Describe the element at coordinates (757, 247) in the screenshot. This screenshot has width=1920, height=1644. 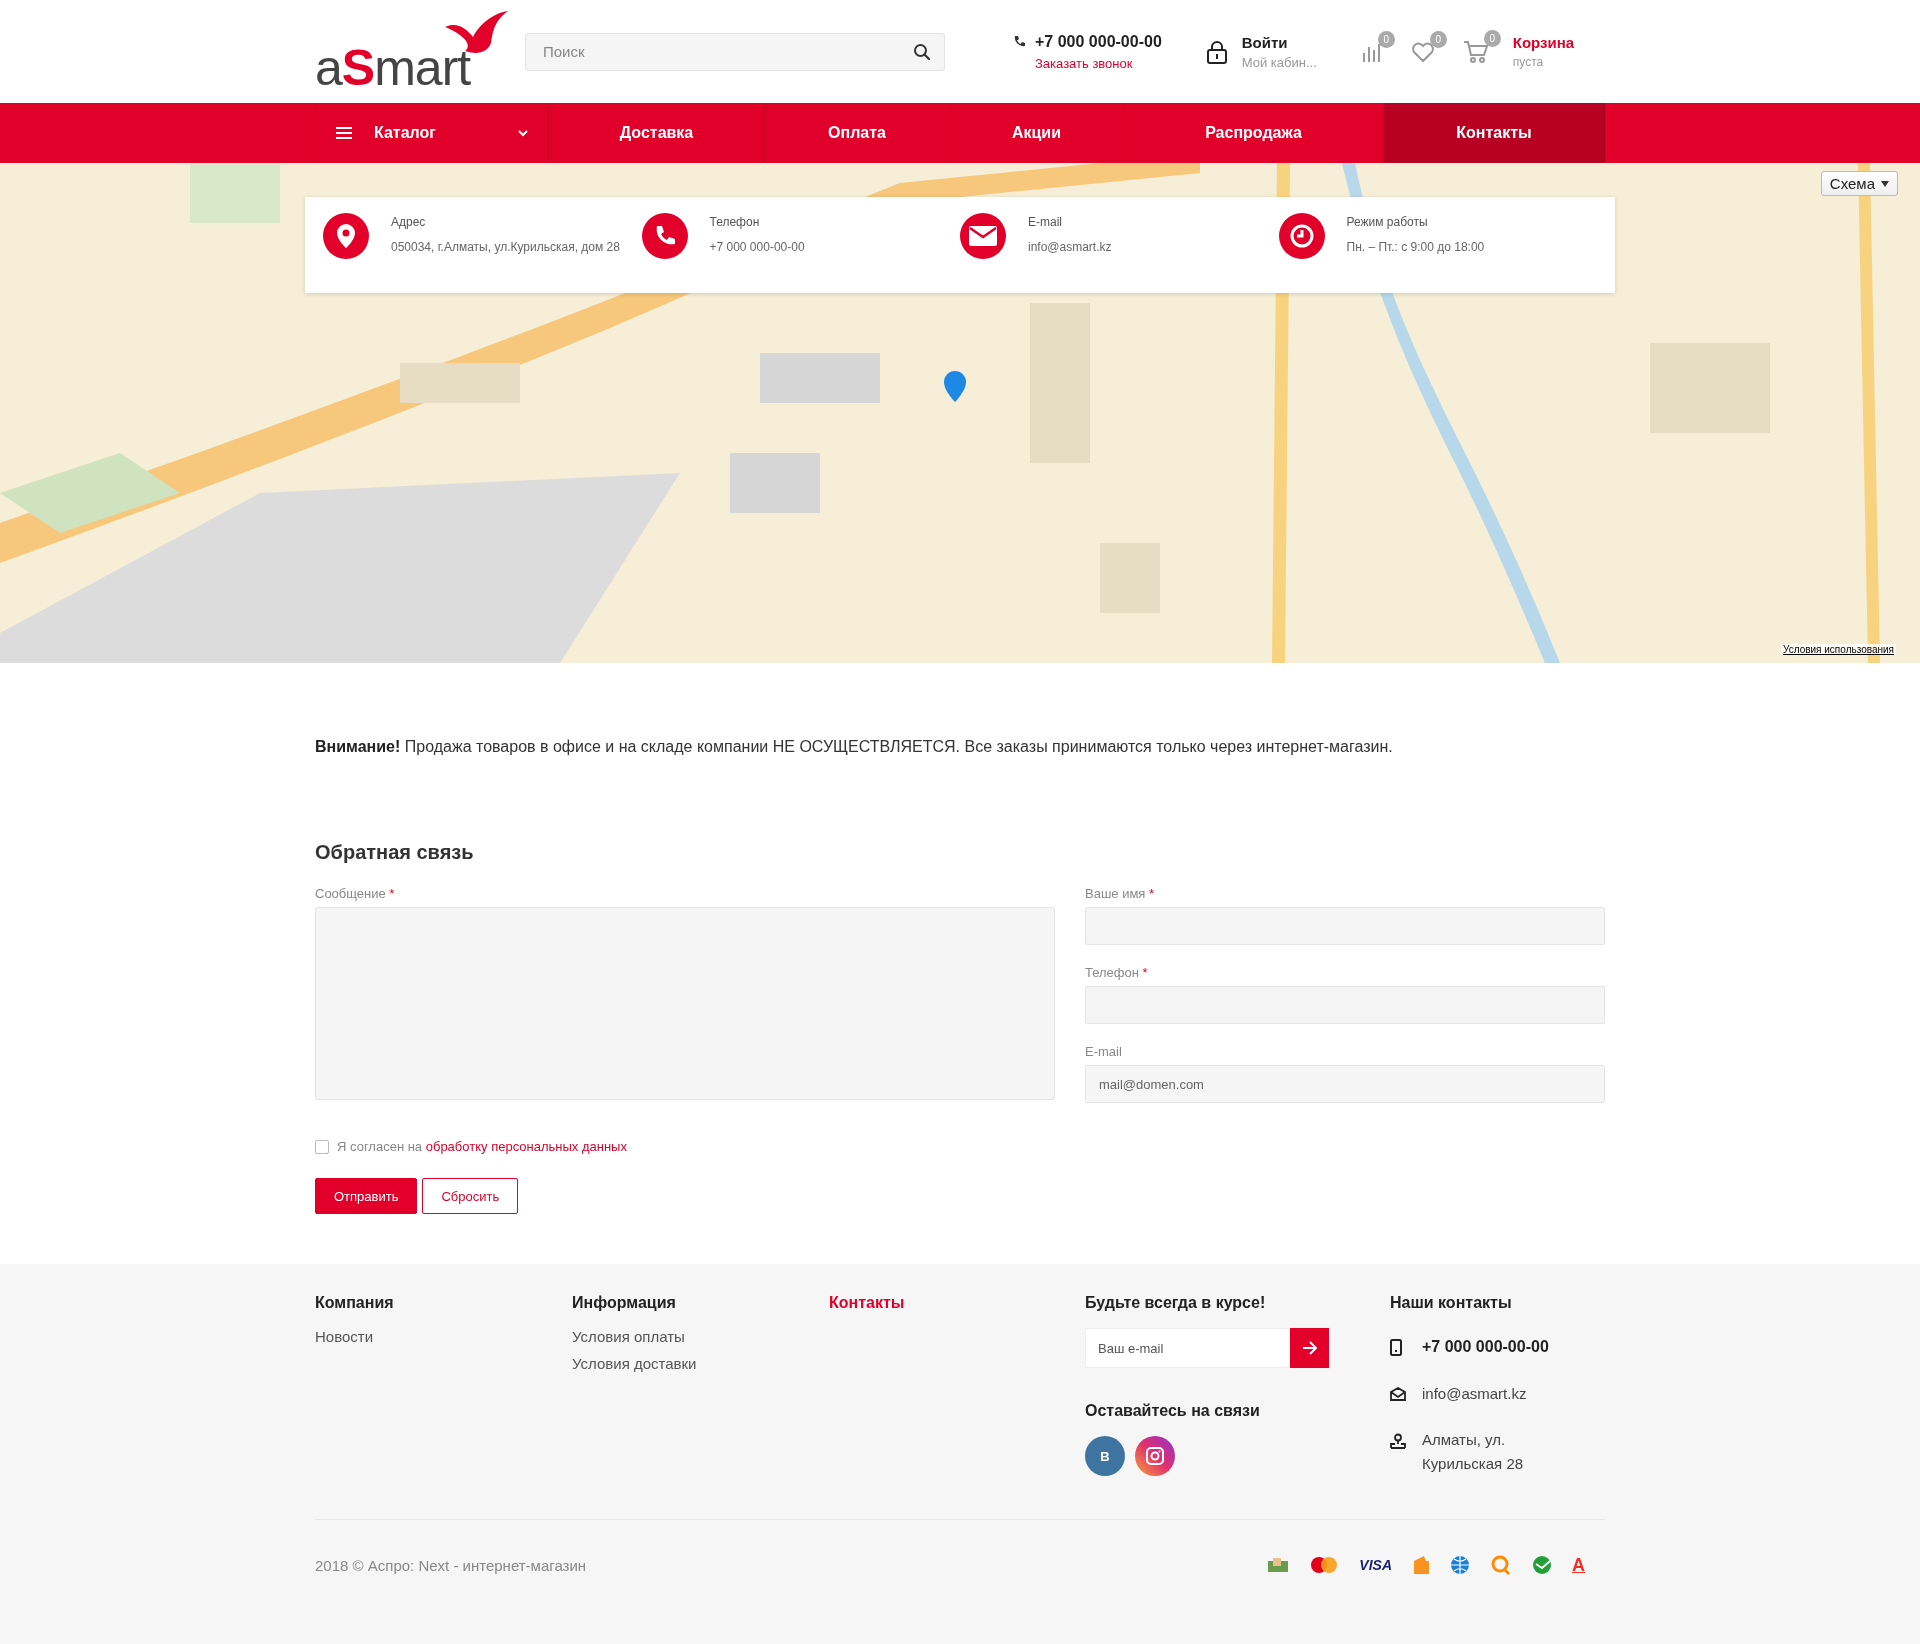
I see `contact-value: +7 000 000-00-00` at that location.